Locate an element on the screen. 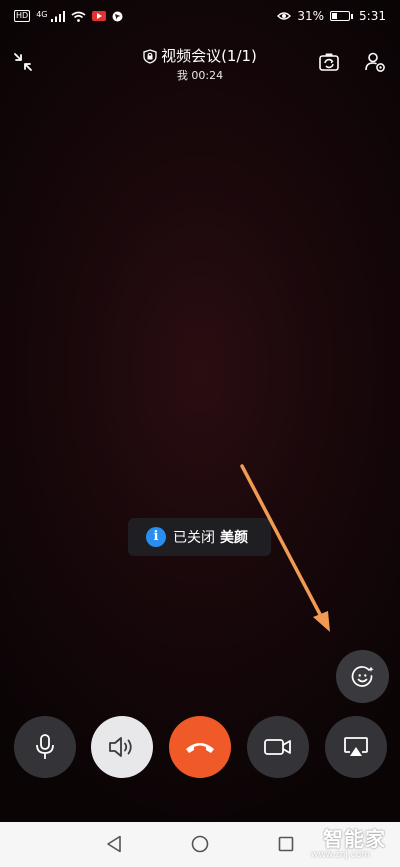 Image resolution: width=400 pixels, height=867 pixels. camera-button is located at coordinates (278, 747).